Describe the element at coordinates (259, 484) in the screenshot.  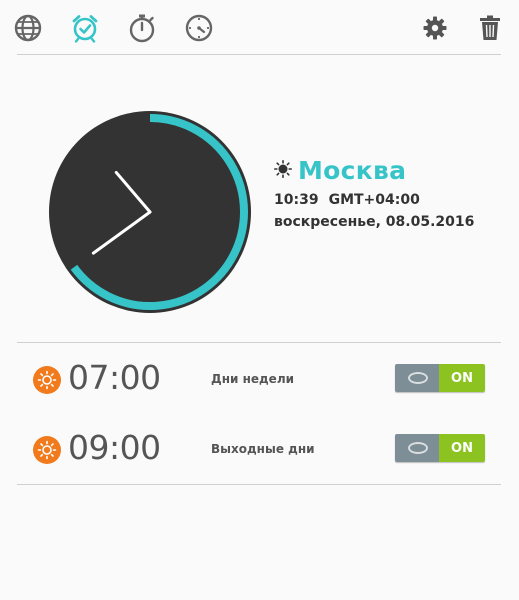
I see `bottom-divider` at that location.